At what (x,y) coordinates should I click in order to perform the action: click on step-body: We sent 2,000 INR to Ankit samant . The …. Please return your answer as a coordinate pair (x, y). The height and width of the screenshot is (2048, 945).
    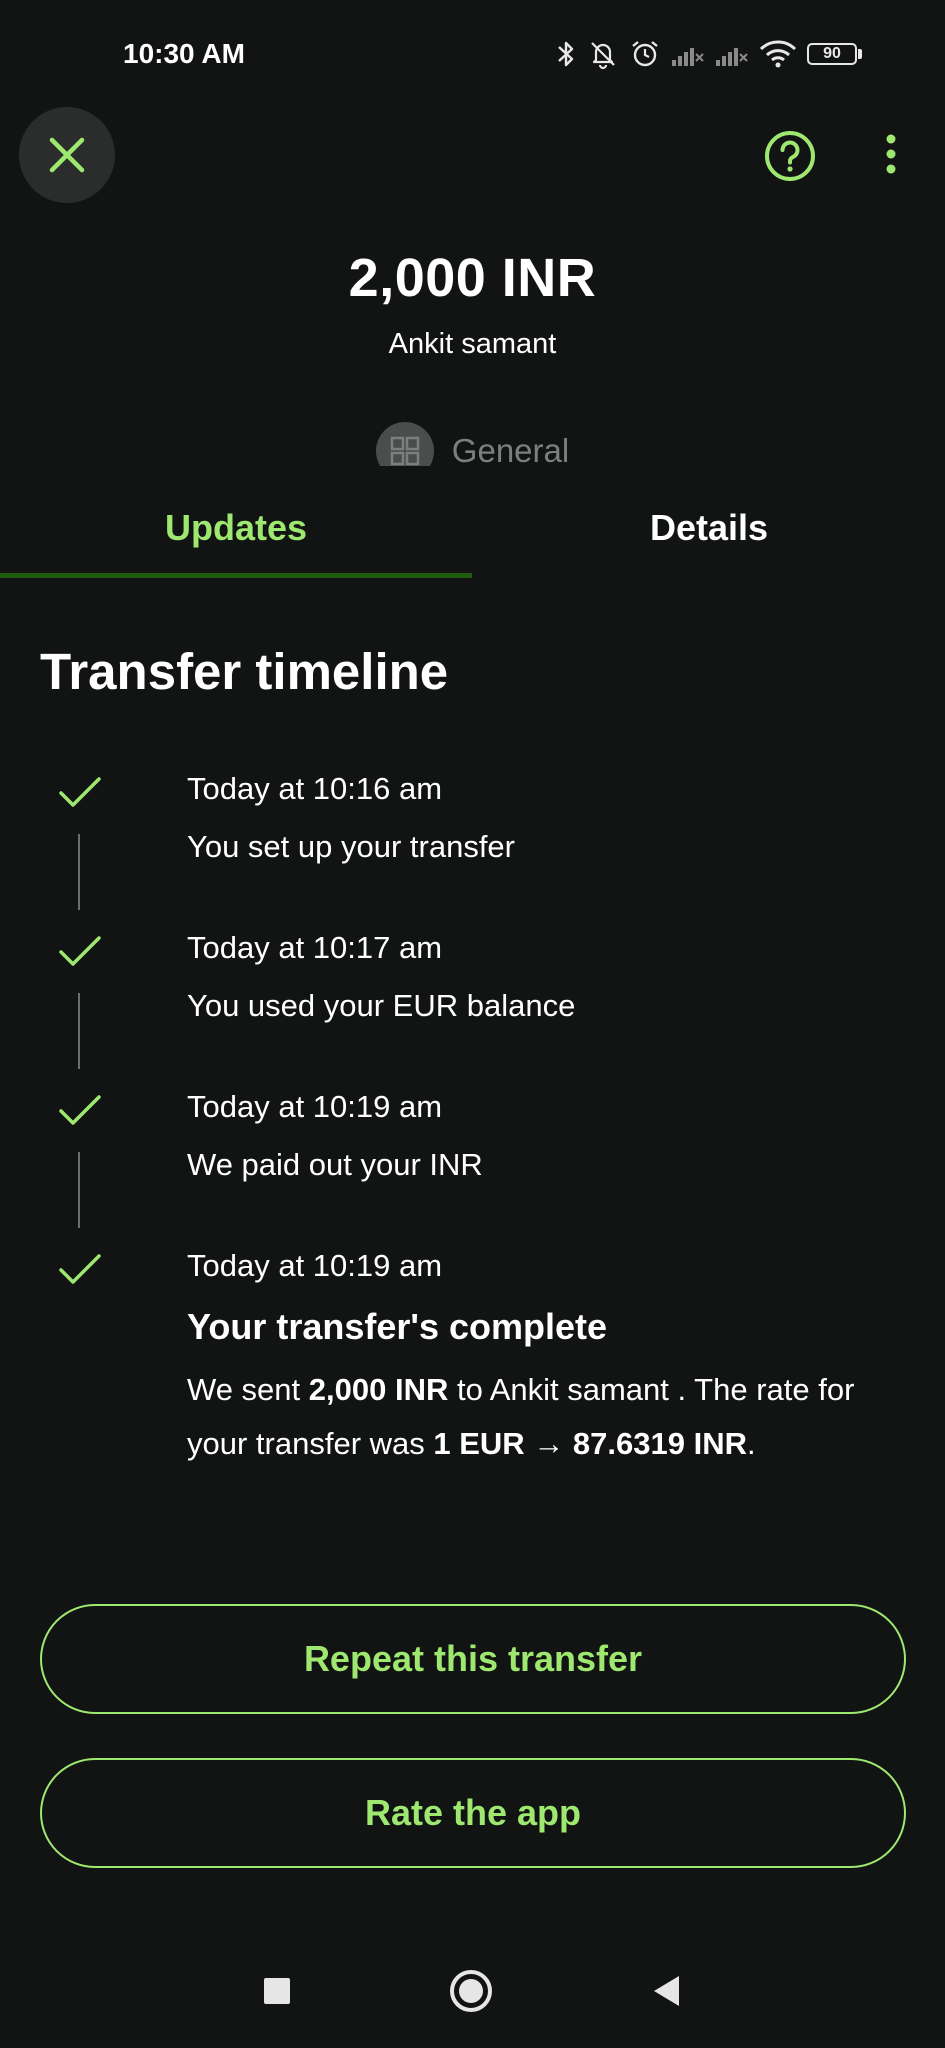
    Looking at the image, I should click on (547, 1417).